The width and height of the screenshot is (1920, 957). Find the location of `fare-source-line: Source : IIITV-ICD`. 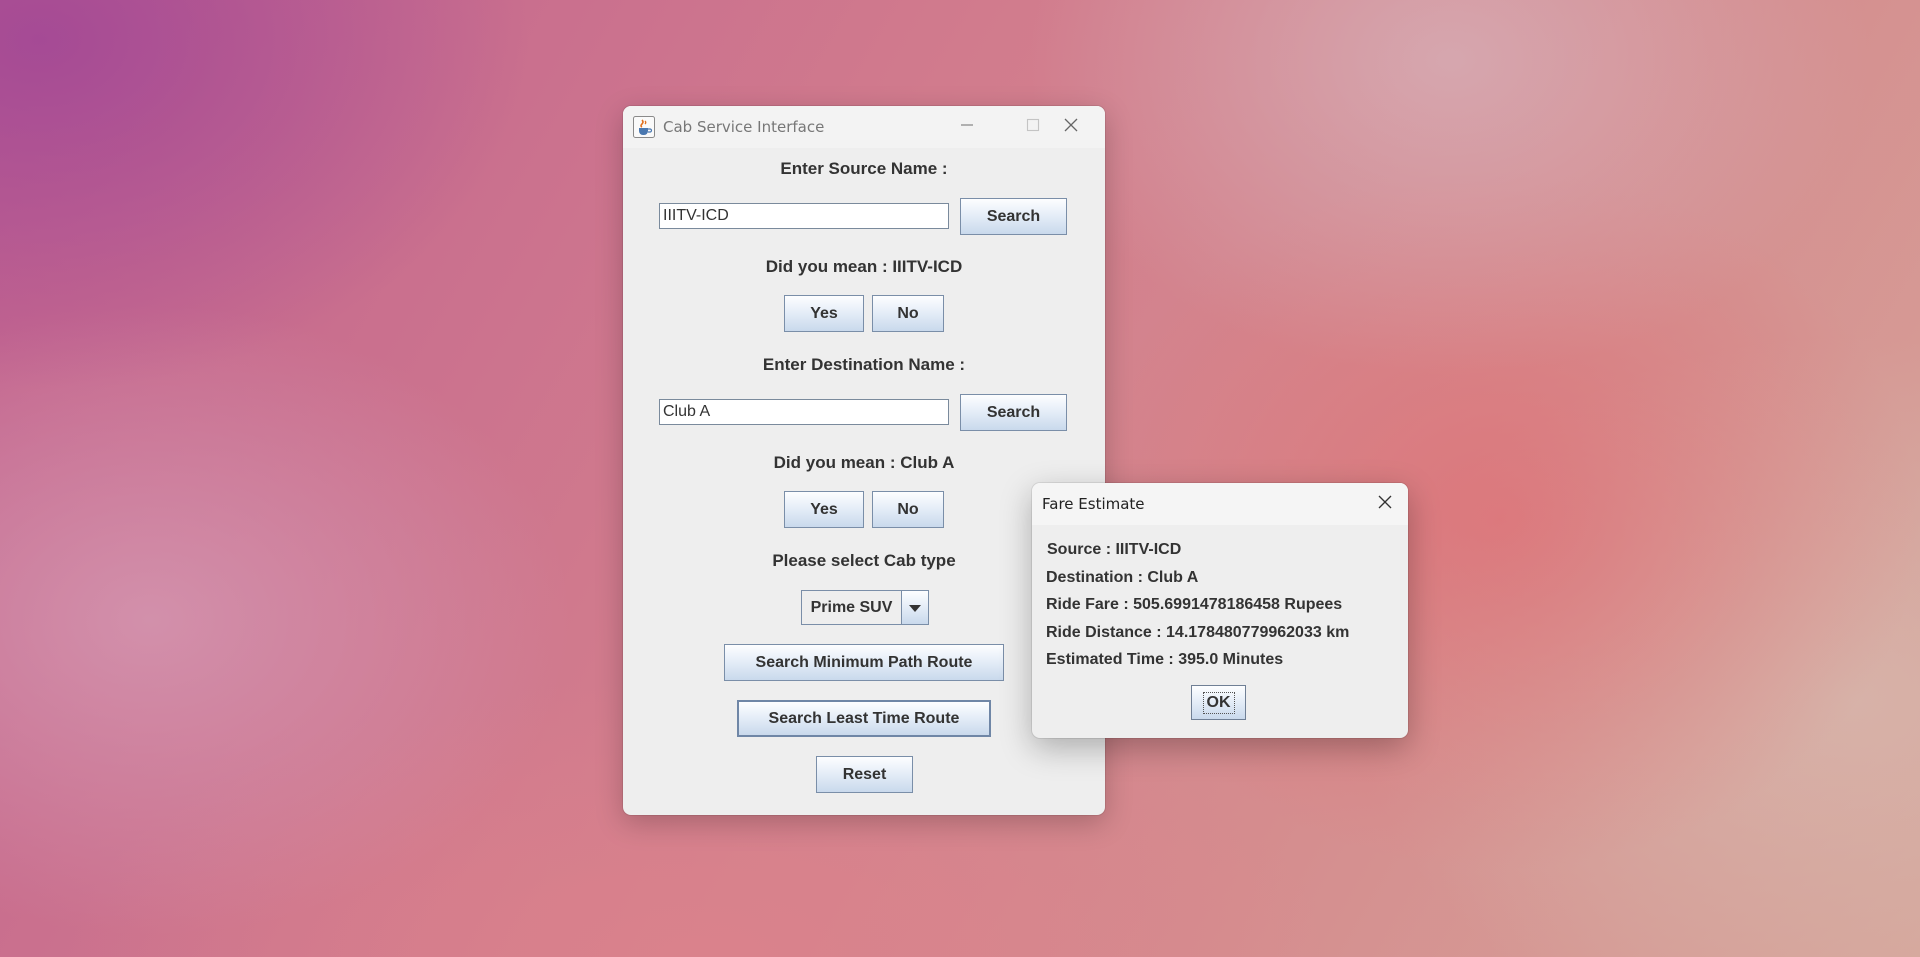

fare-source-line: Source : IIITV-ICD is located at coordinates (1114, 549).